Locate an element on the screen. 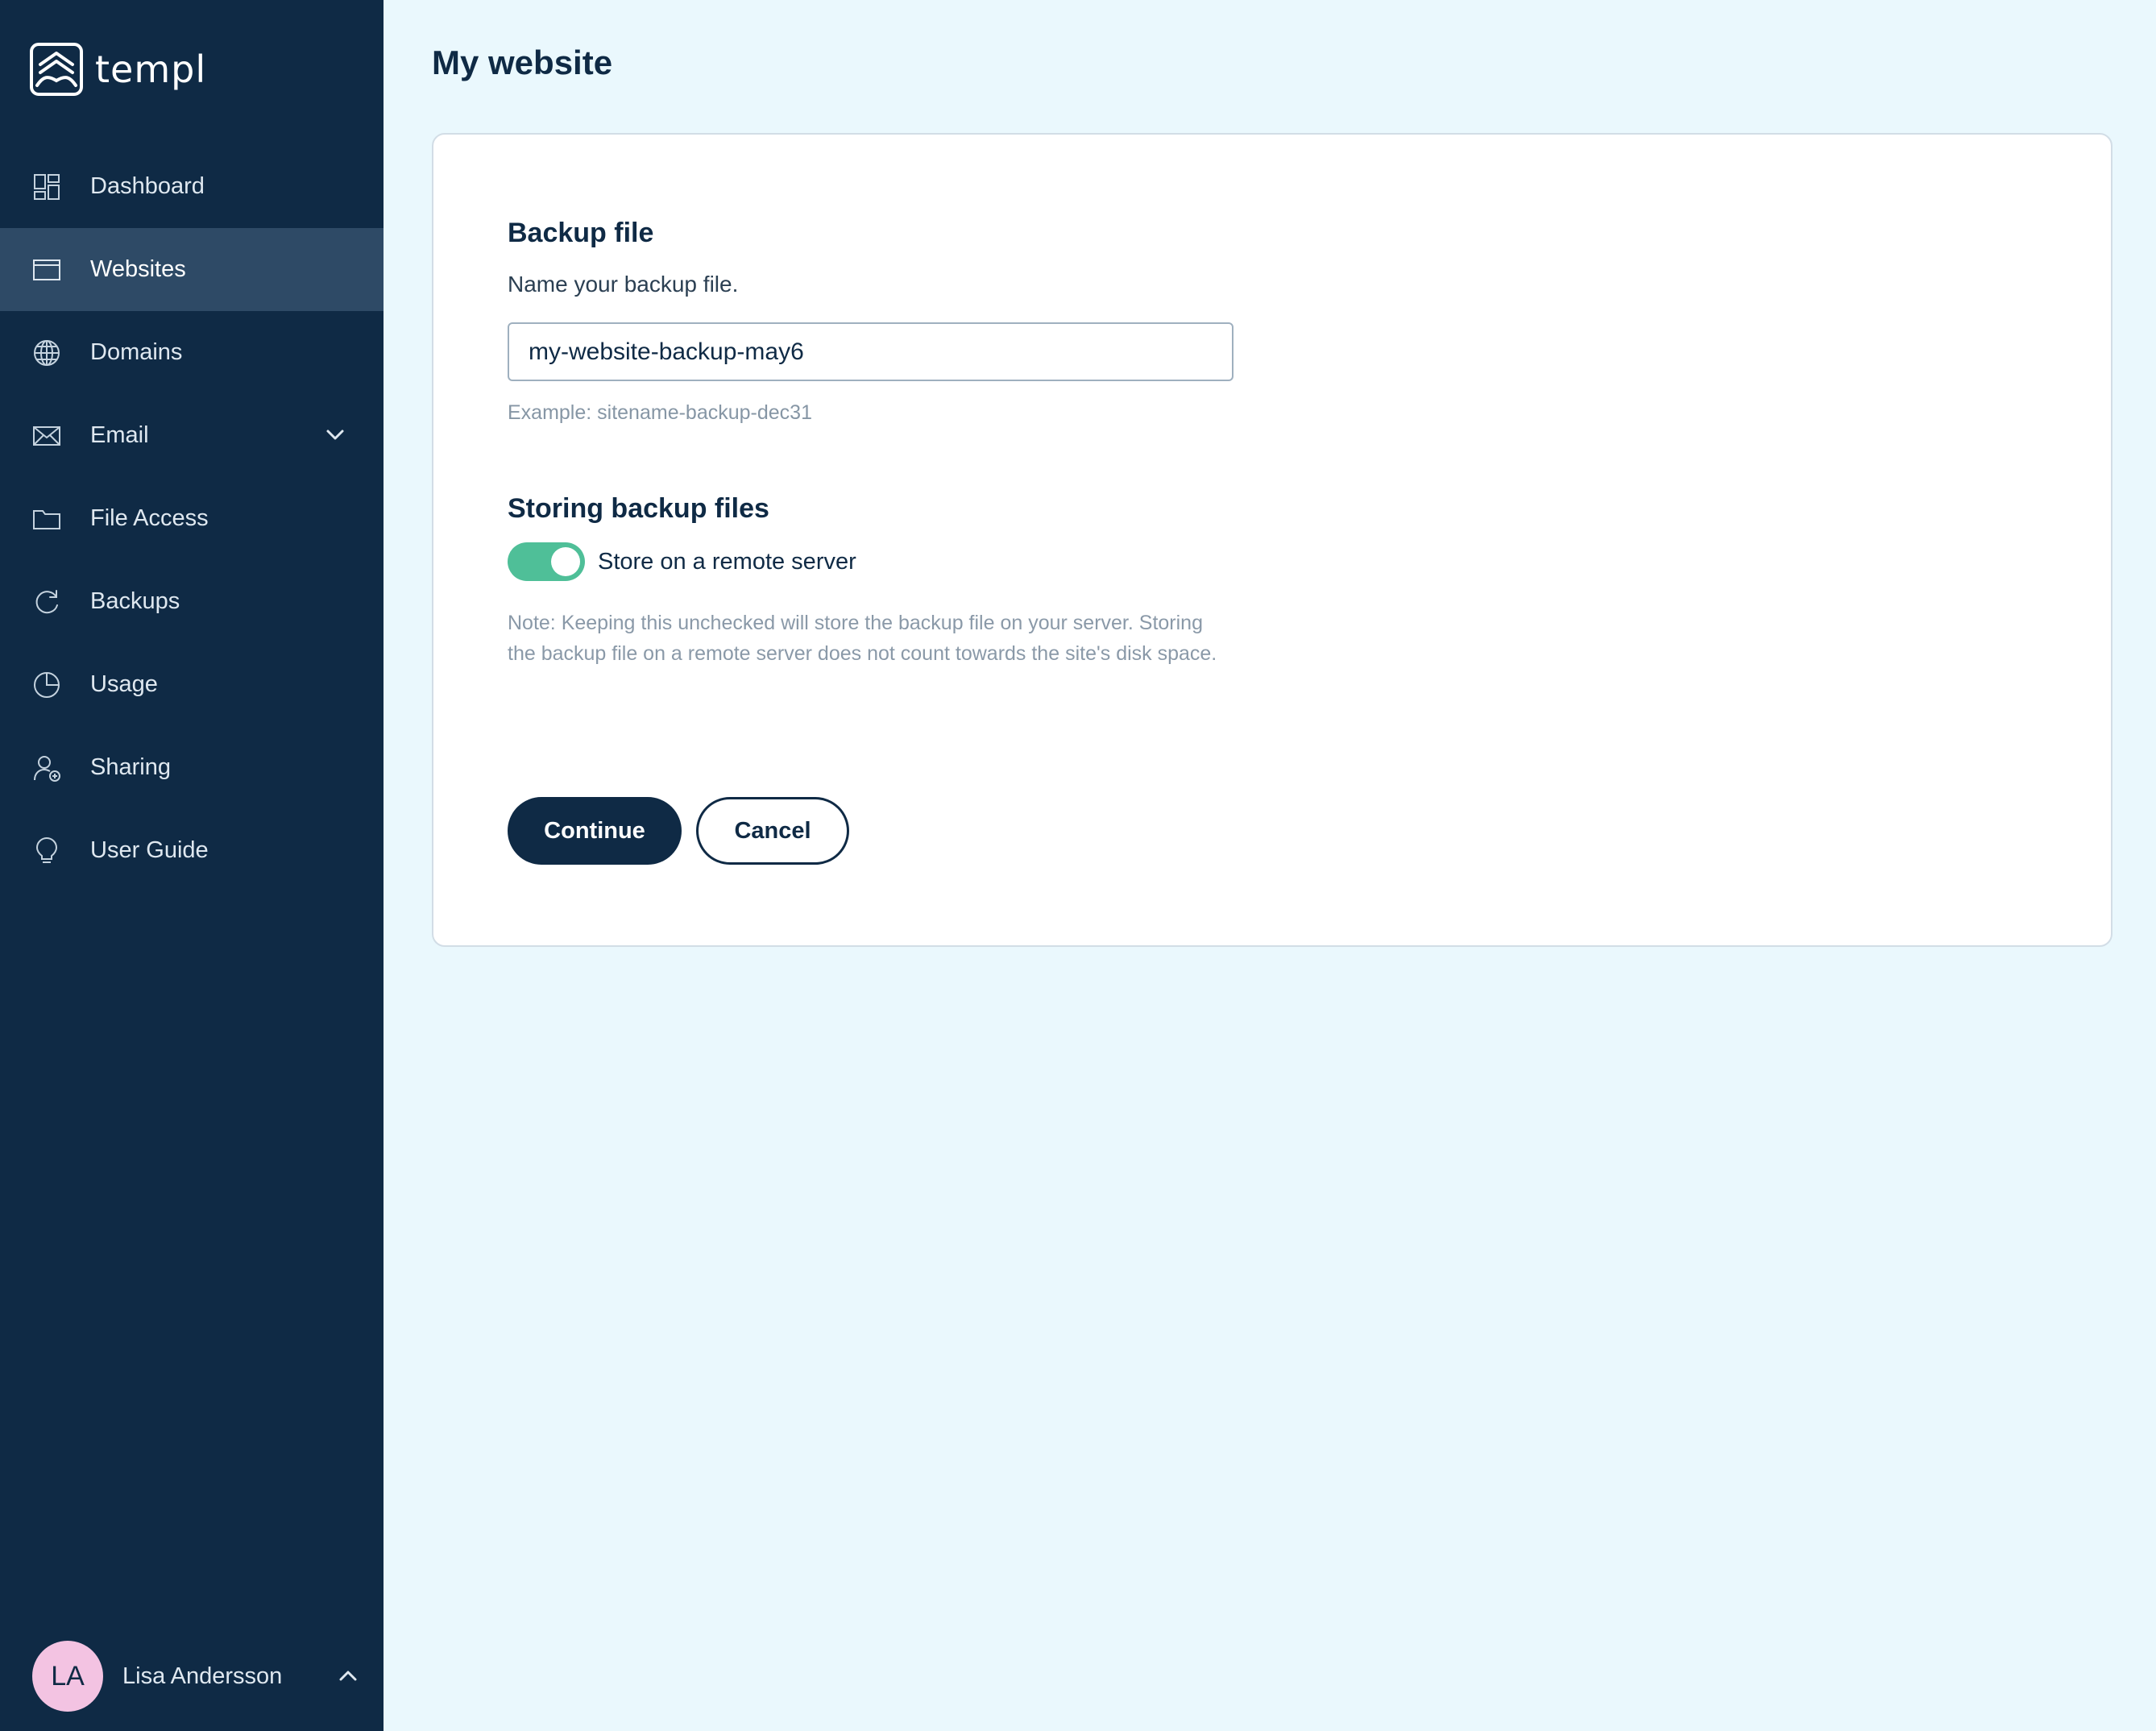  sidebar-item-user-guide: User Guide is located at coordinates (192, 850).